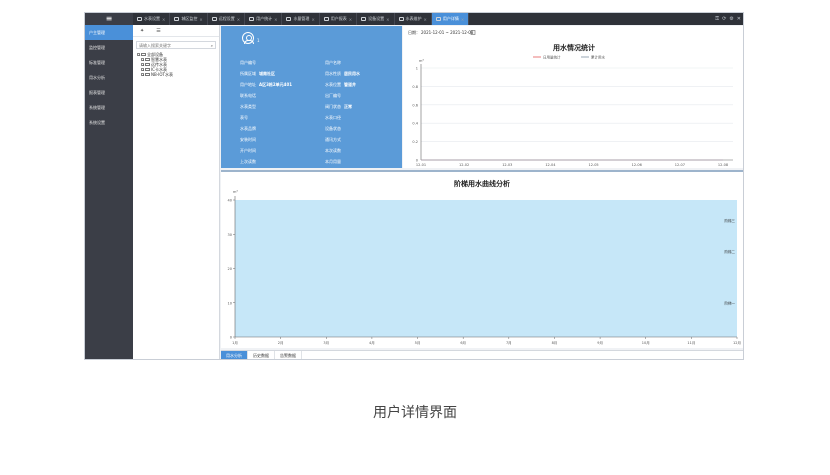  I want to click on sidebar-item: 用水分析, so click(109, 77).